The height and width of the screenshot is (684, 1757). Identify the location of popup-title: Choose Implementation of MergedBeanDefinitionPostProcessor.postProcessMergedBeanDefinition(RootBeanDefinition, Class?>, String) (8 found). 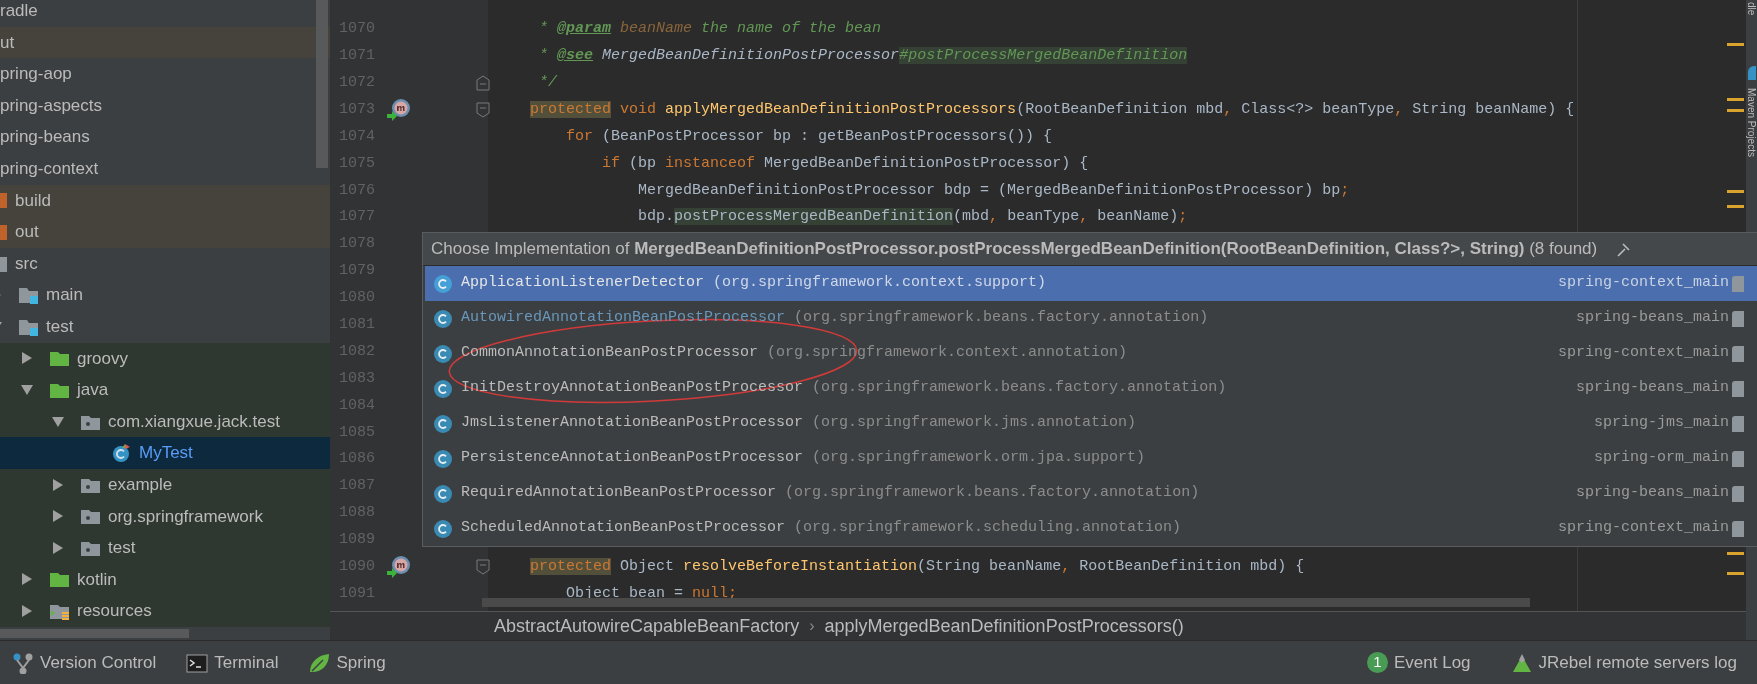
(1014, 249).